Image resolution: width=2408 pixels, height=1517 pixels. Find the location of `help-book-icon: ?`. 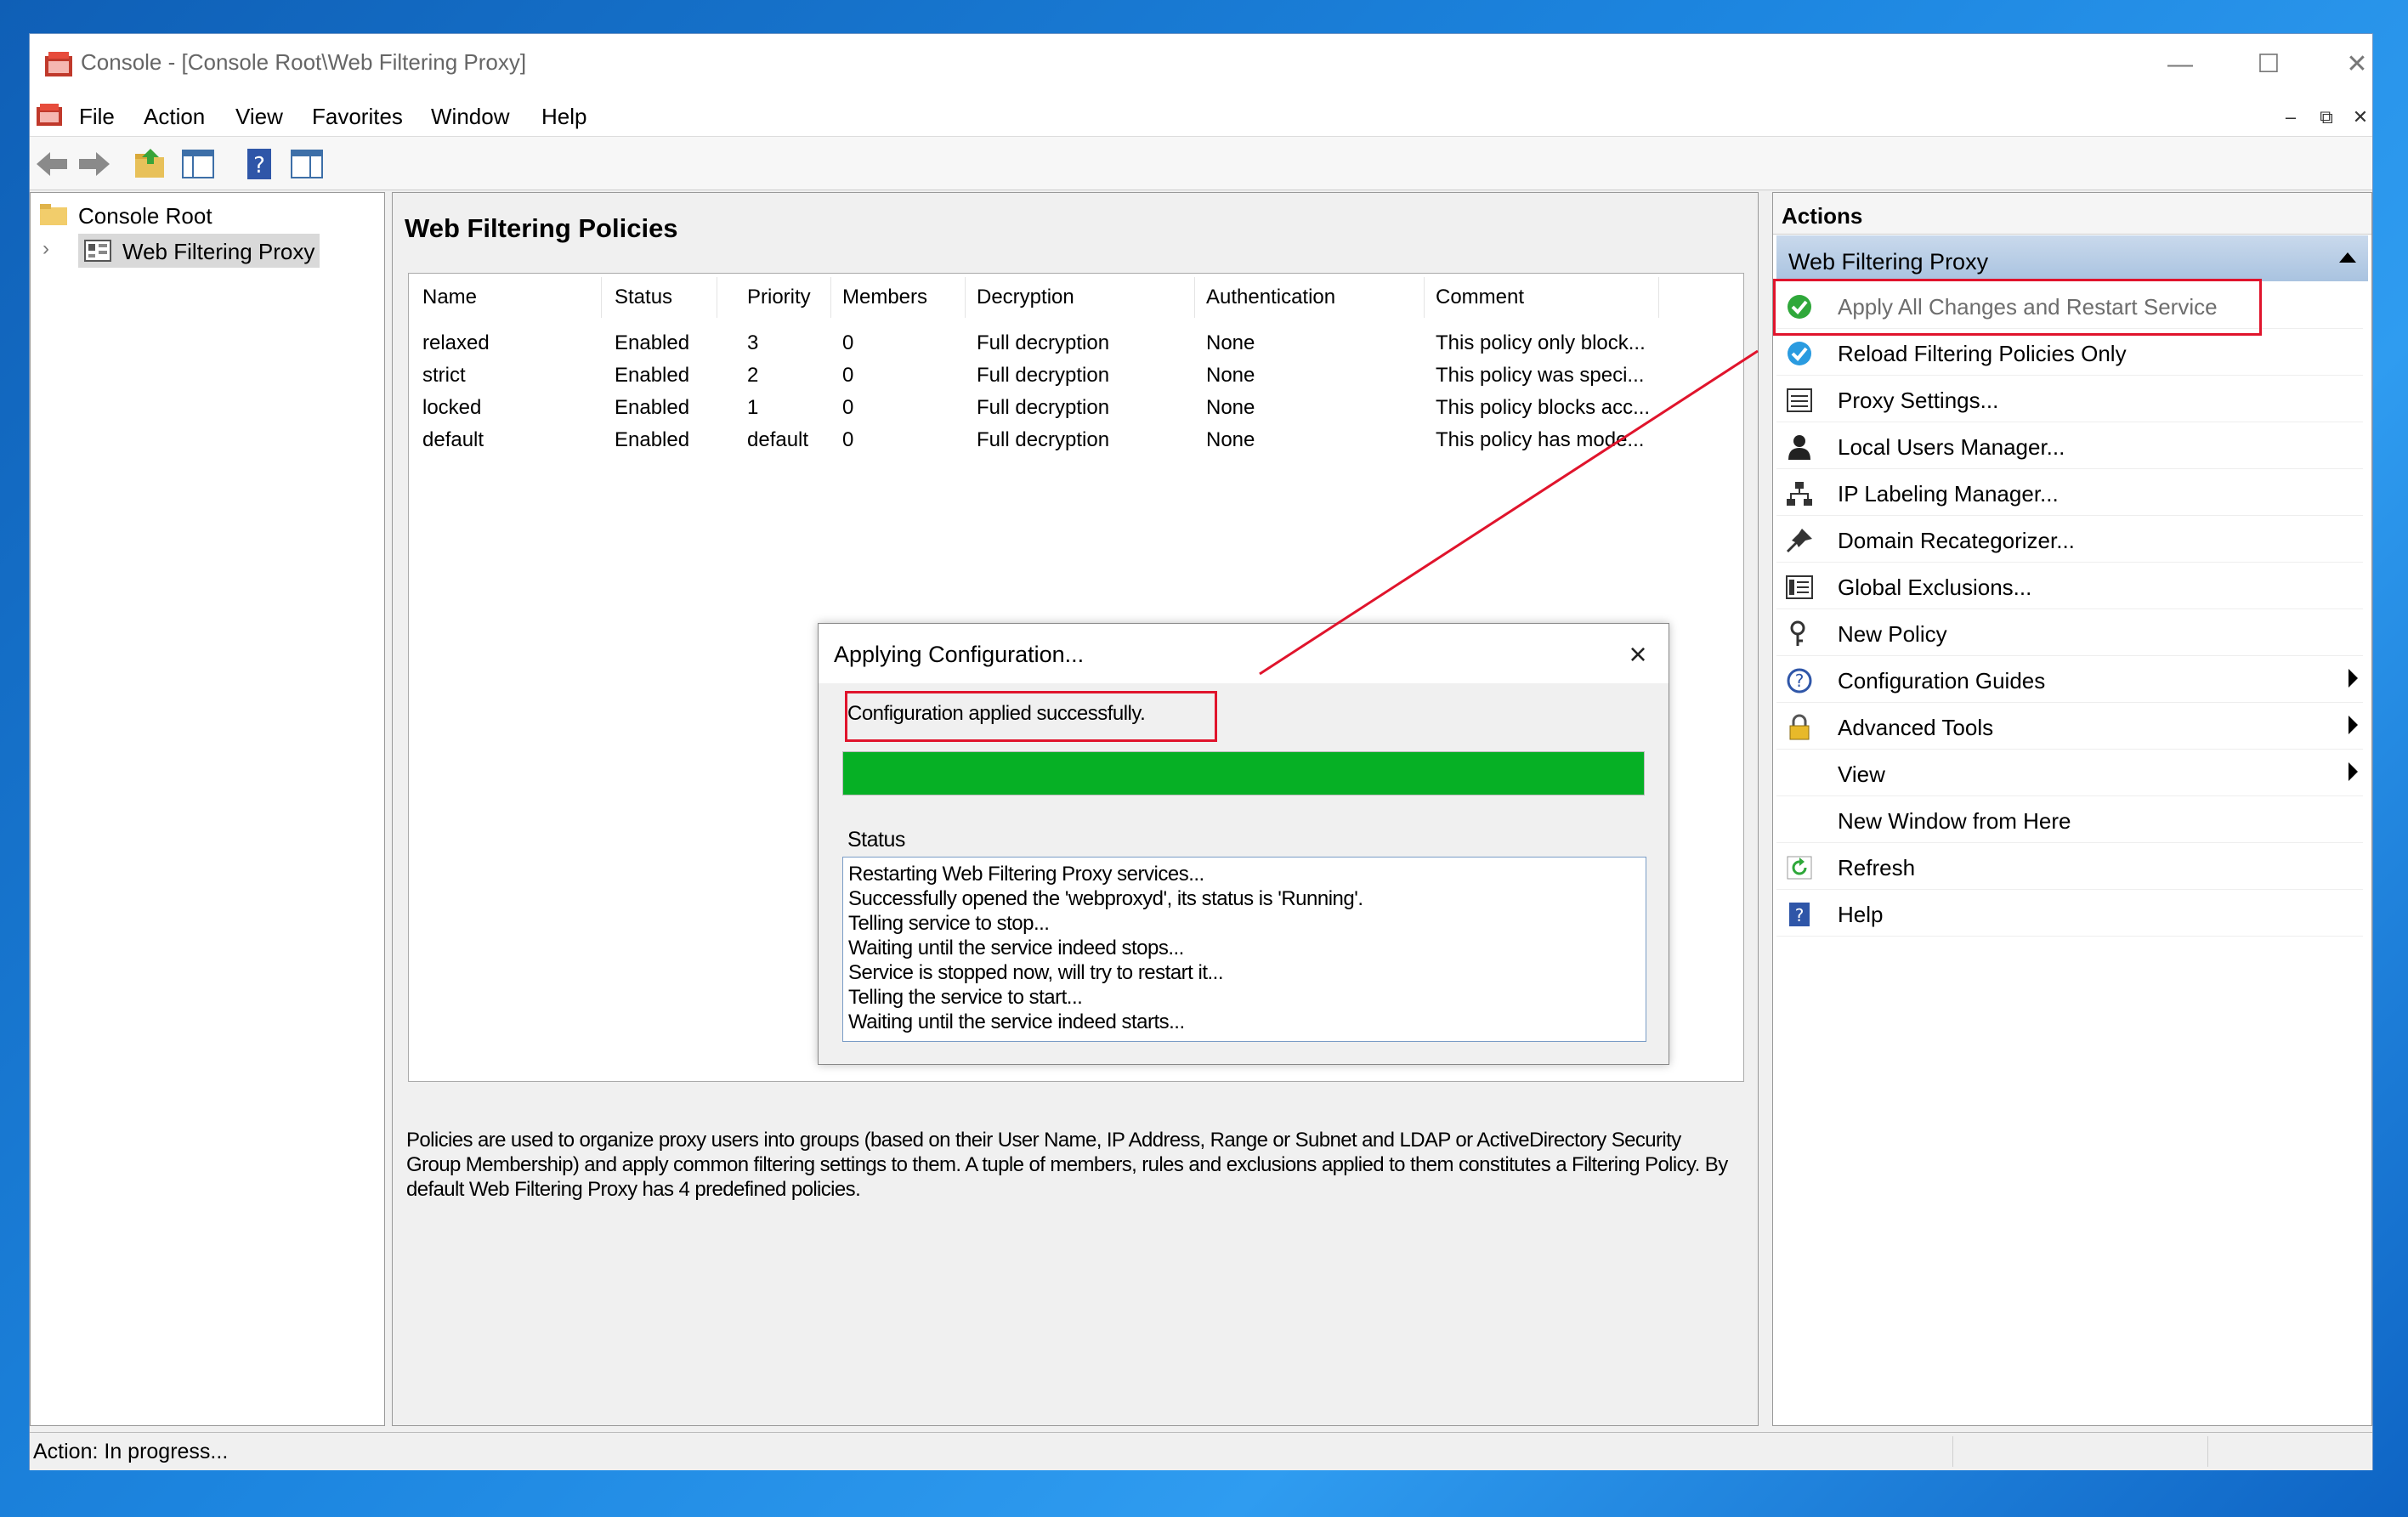

help-book-icon: ? is located at coordinates (260, 164).